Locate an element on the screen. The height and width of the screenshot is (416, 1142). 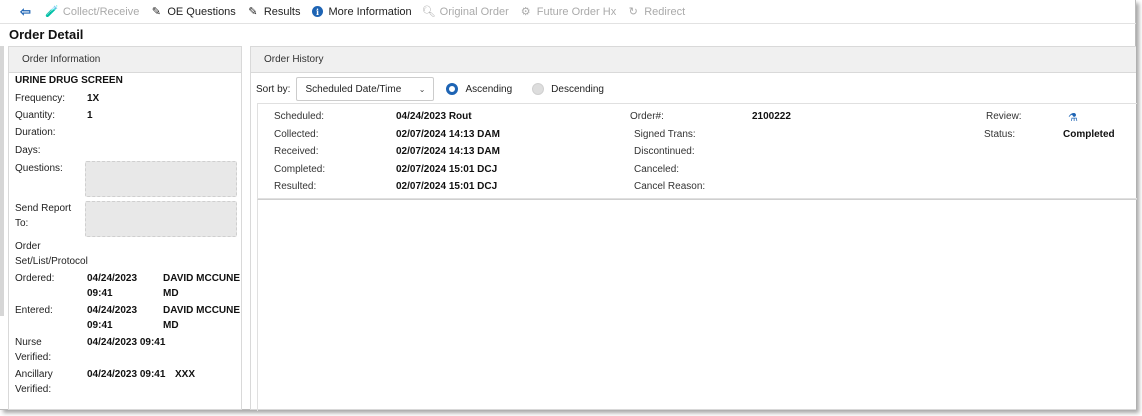
redirect-label: Redirect is located at coordinates (665, 11).